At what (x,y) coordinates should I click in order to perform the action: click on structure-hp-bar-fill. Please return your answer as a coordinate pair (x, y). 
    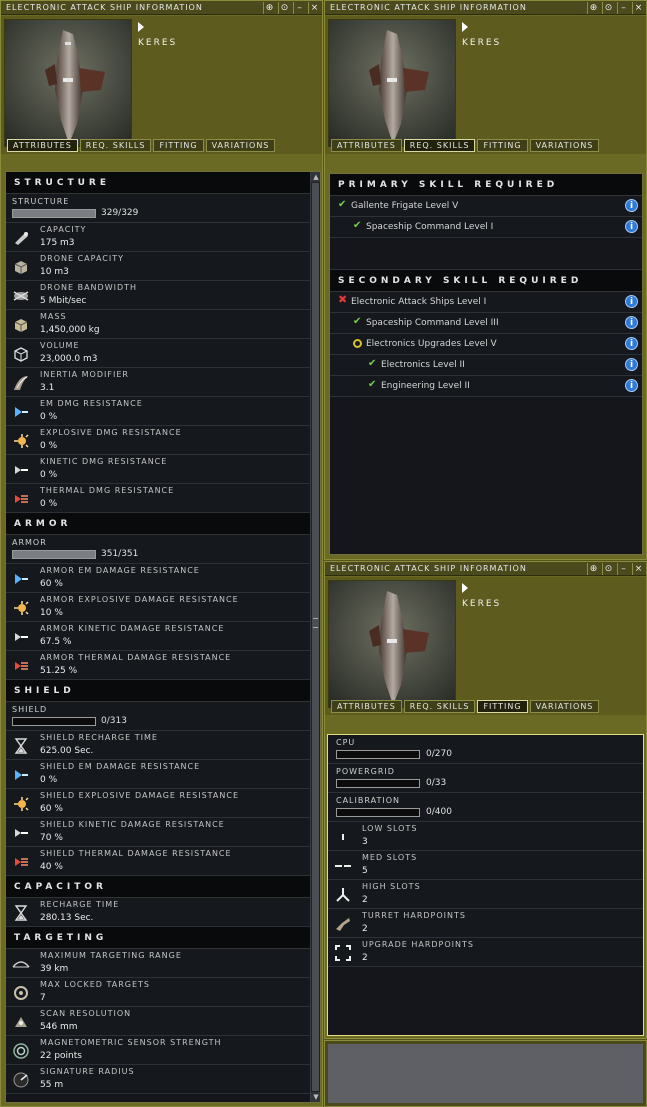
    Looking at the image, I should click on (54, 213).